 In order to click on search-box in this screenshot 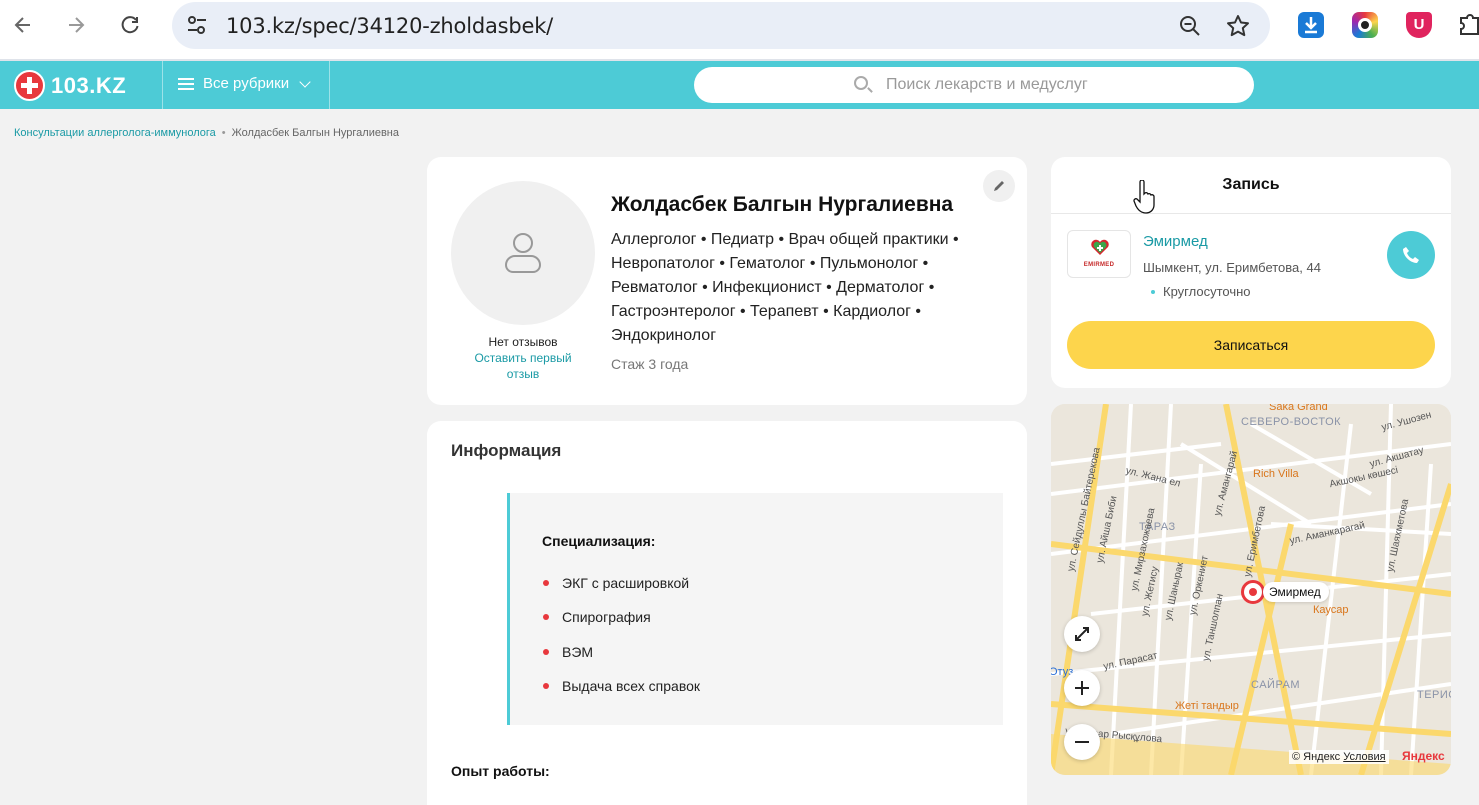, I will do `click(974, 85)`.